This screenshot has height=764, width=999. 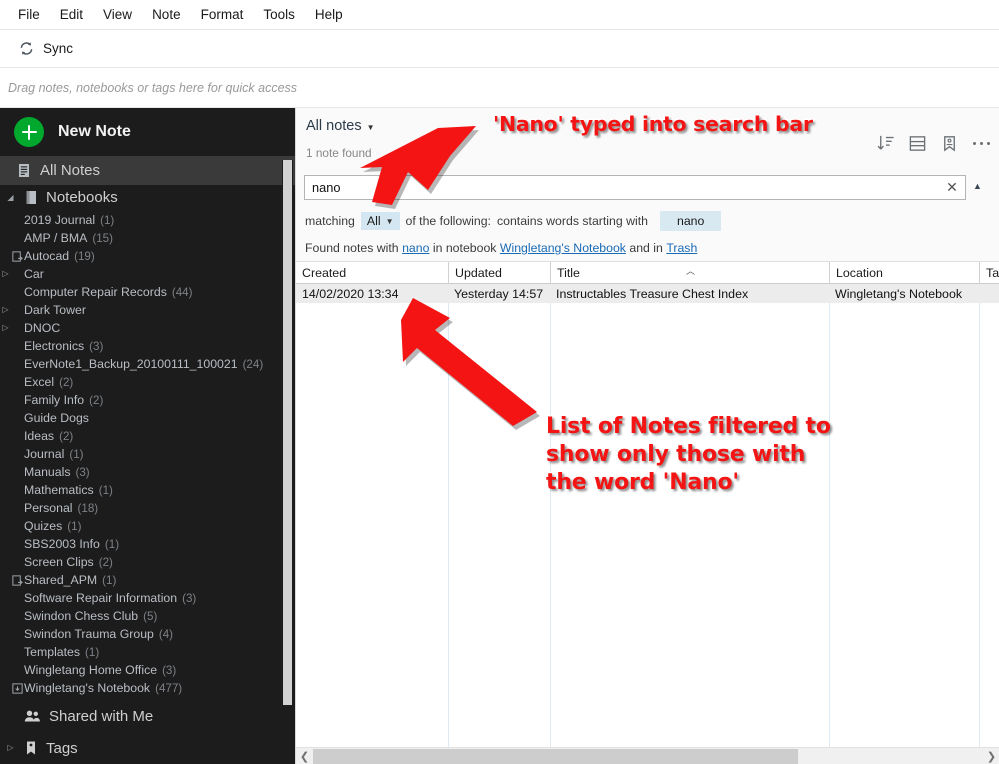 I want to click on notebook-item: ▷ Dark Tower, so click(x=147, y=310).